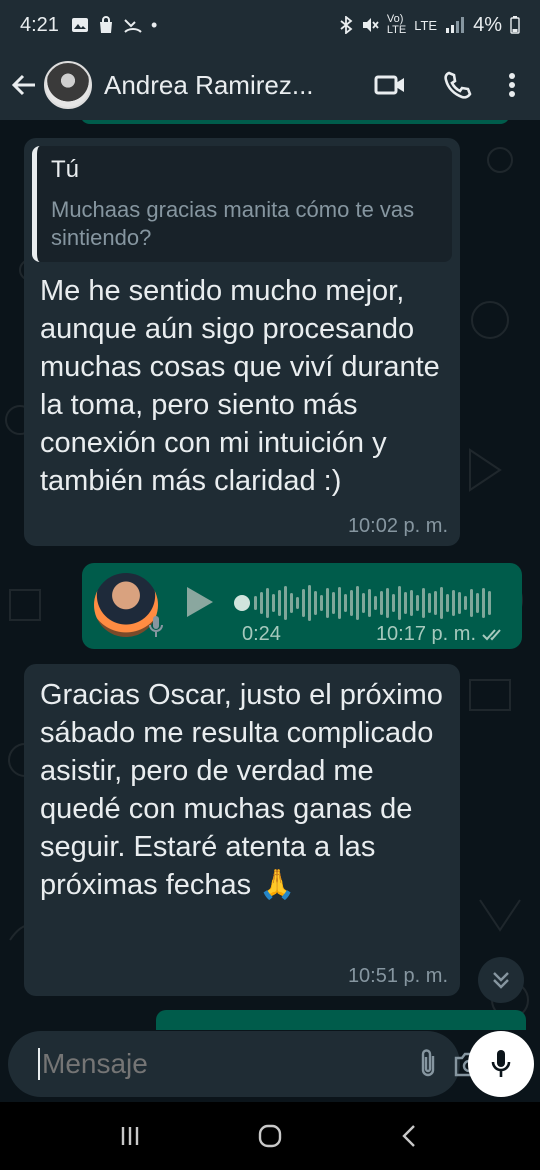 Image resolution: width=540 pixels, height=1170 pixels. Describe the element at coordinates (487, 24) in the screenshot. I see `battery-level: 4%` at that location.